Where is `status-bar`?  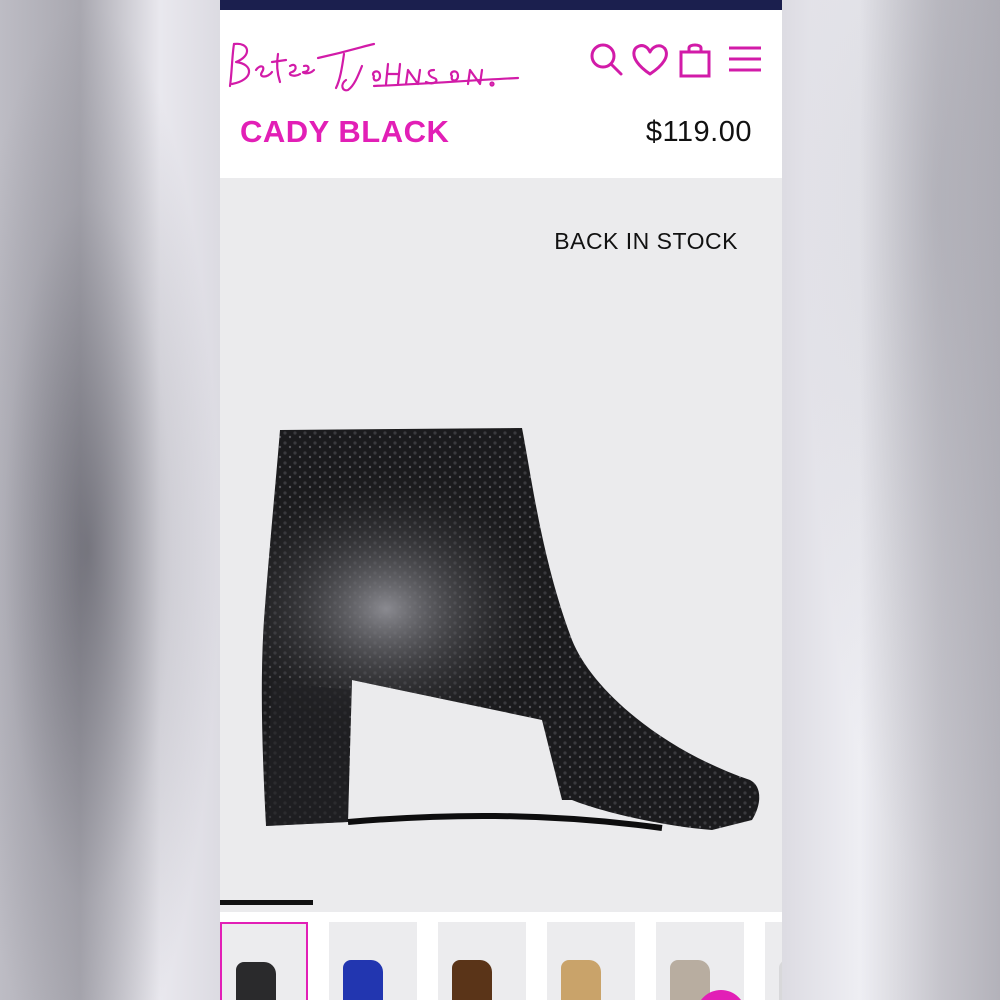
status-bar is located at coordinates (501, 5).